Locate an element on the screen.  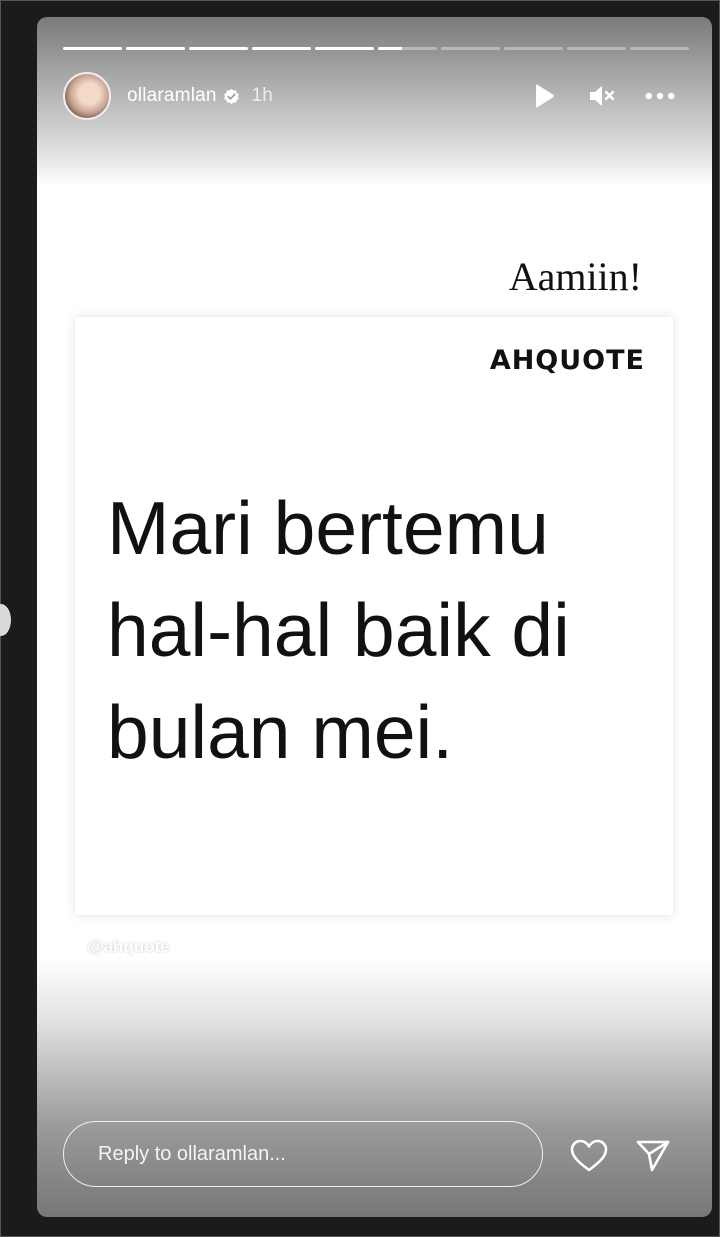
play-button is located at coordinates (544, 96).